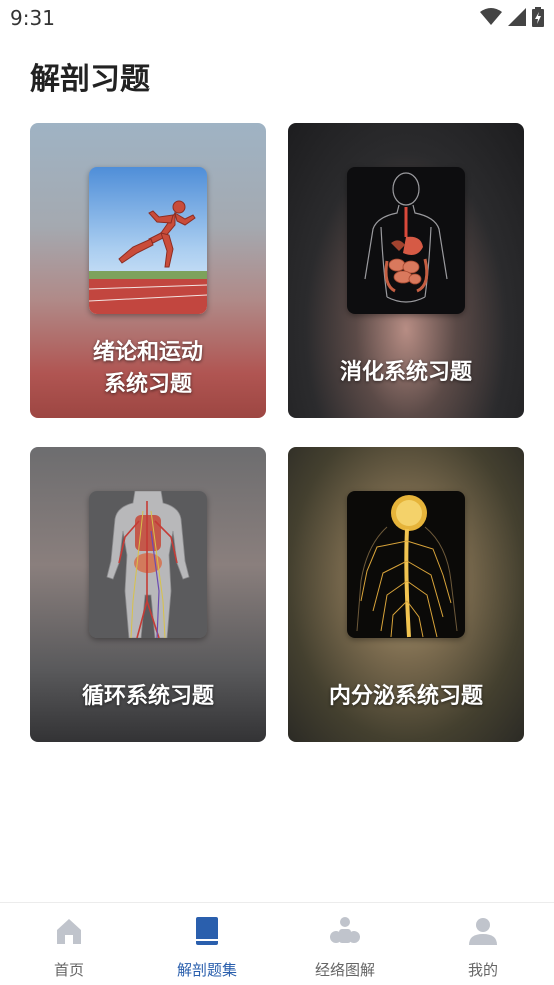  I want to click on card-label: 消化系统习题, so click(405, 372).